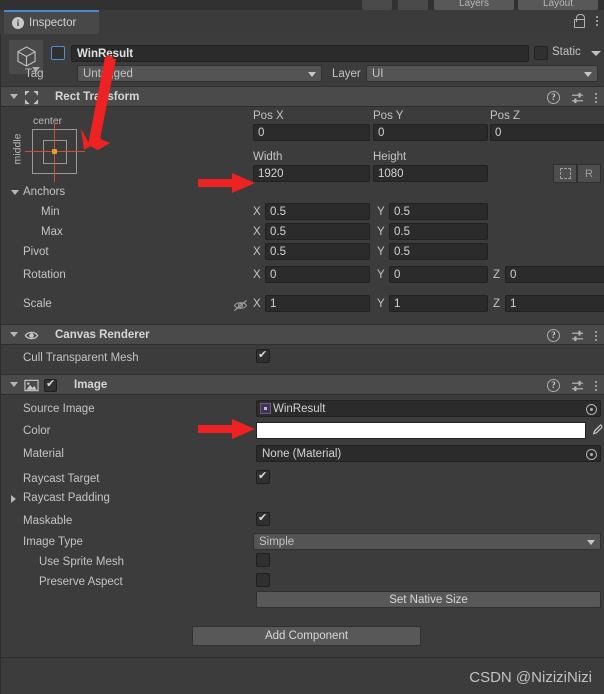 The image size is (604, 694). Describe the element at coordinates (300, 53) in the screenshot. I see `gameobject-name-input: WinResult` at that location.